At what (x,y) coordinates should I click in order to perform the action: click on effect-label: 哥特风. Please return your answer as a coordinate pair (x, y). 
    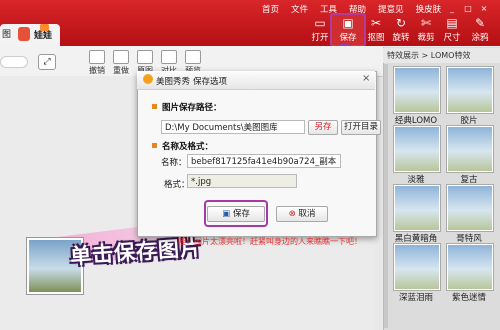
    Looking at the image, I should click on (469, 239).